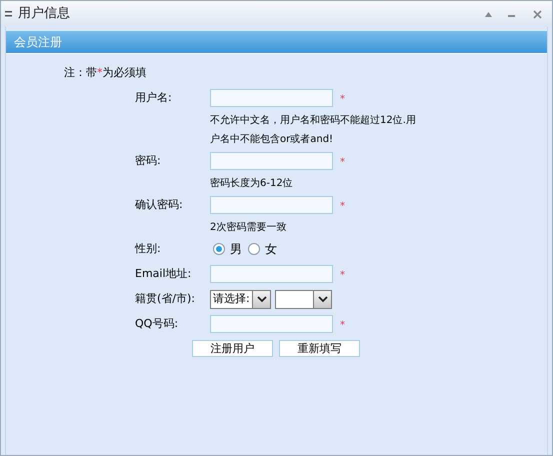 The height and width of the screenshot is (456, 553). I want to click on required-note: 注：带*为必须填, so click(105, 73).